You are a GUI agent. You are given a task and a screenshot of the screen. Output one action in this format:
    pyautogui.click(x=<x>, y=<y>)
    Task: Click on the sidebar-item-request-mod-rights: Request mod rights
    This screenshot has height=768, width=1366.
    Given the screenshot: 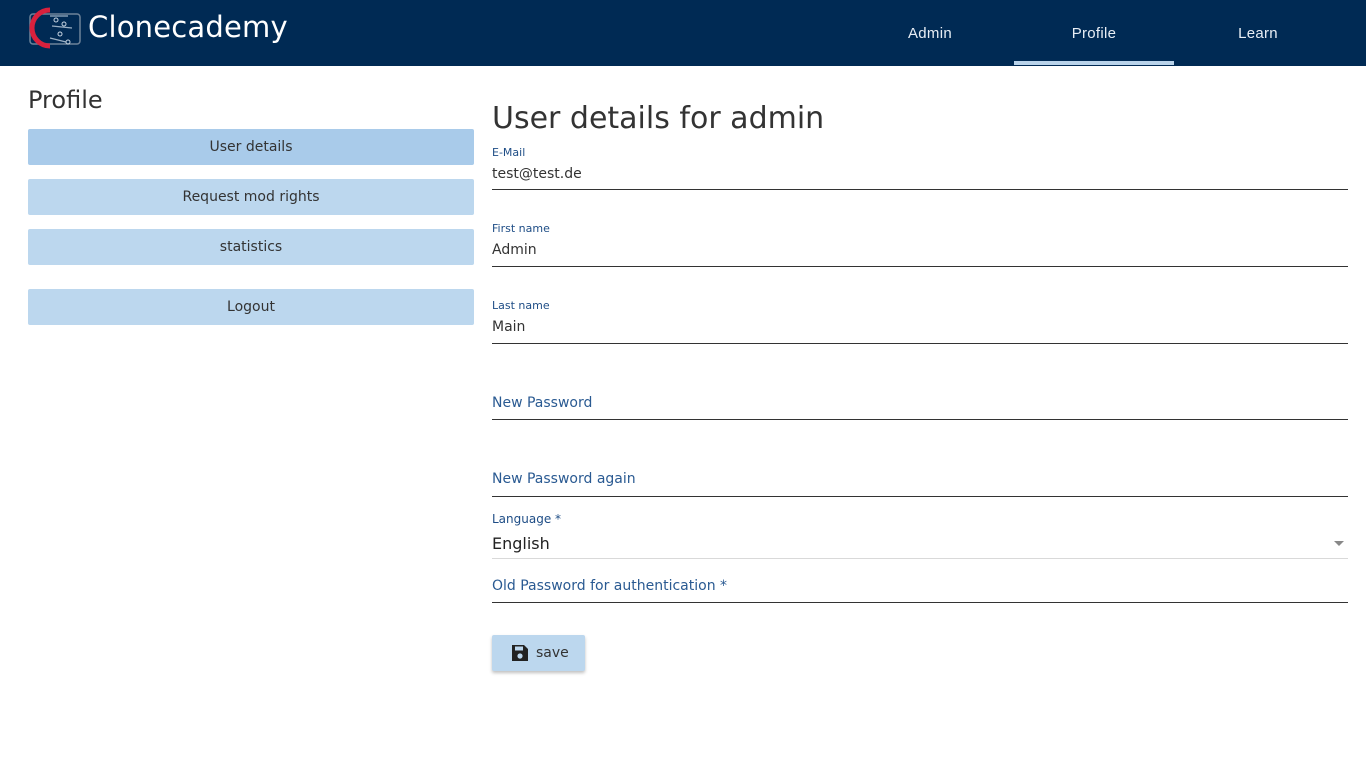 What is the action you would take?
    pyautogui.click(x=251, y=197)
    